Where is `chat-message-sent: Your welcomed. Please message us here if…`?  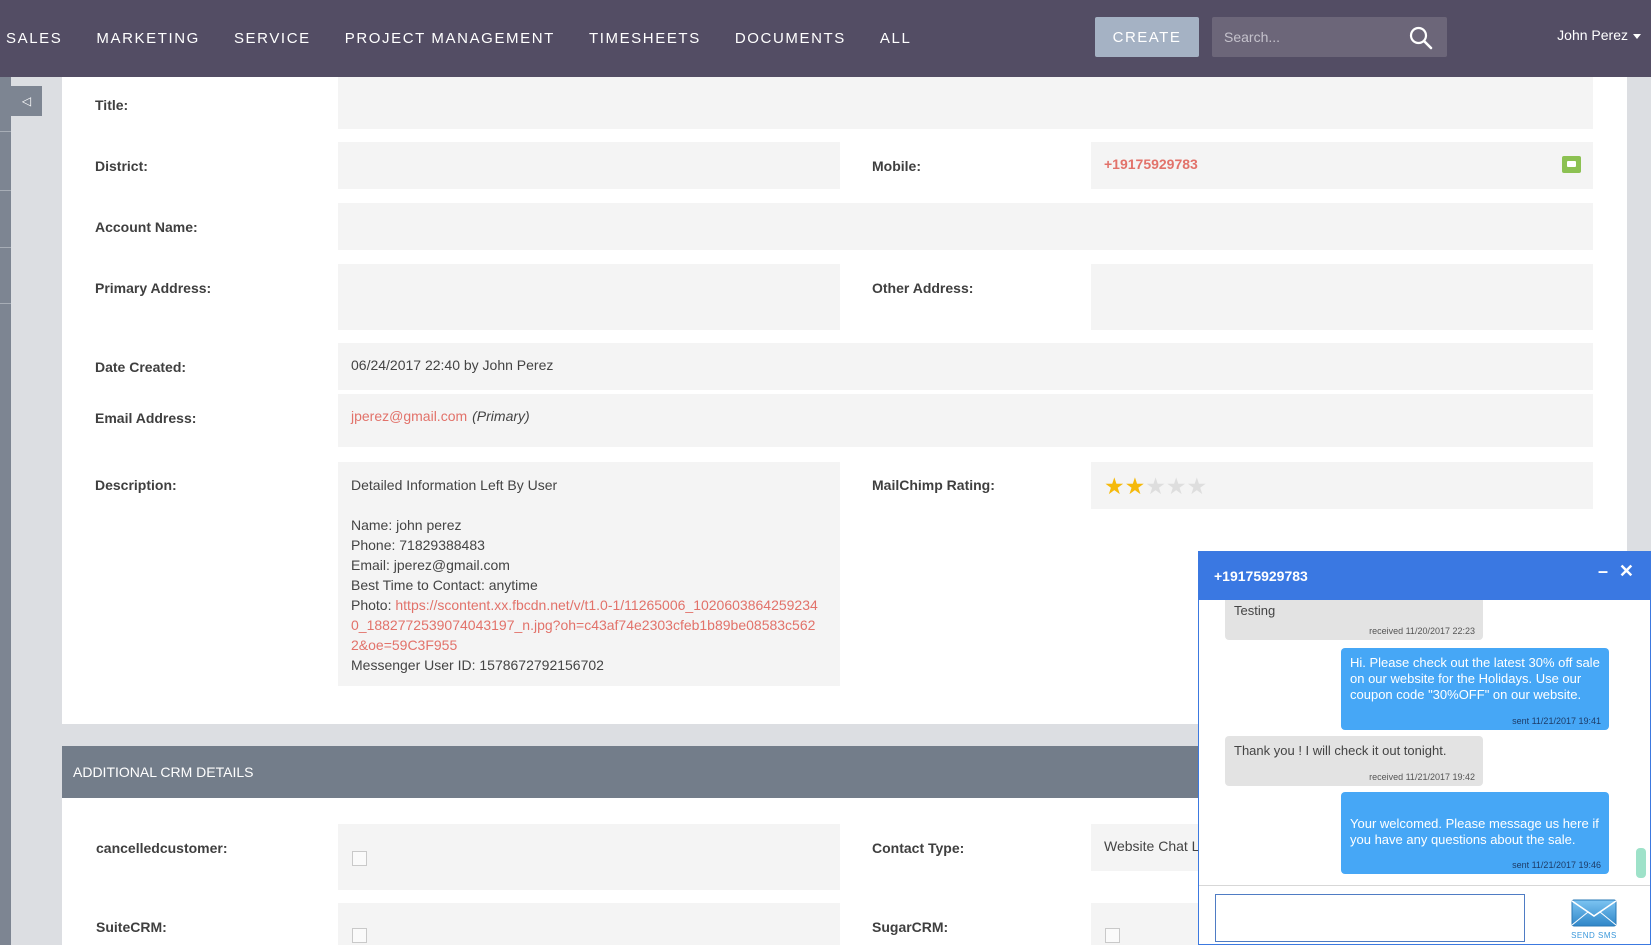
chat-message-sent: Your welcomed. Please message us here if… is located at coordinates (1475, 833).